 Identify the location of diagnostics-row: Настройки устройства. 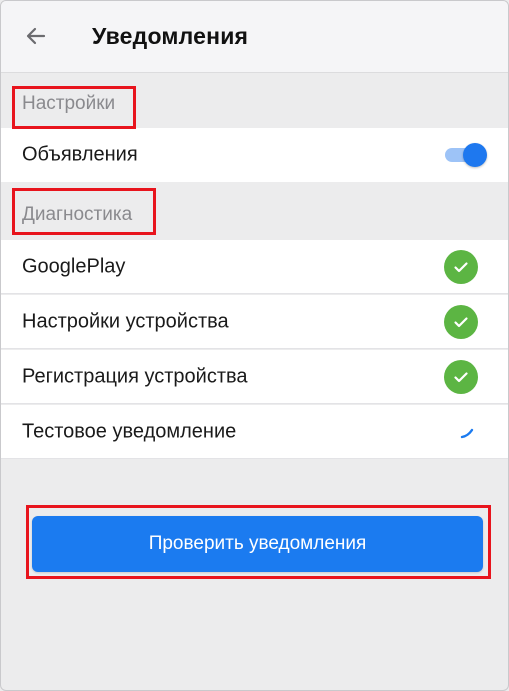
(254, 322).